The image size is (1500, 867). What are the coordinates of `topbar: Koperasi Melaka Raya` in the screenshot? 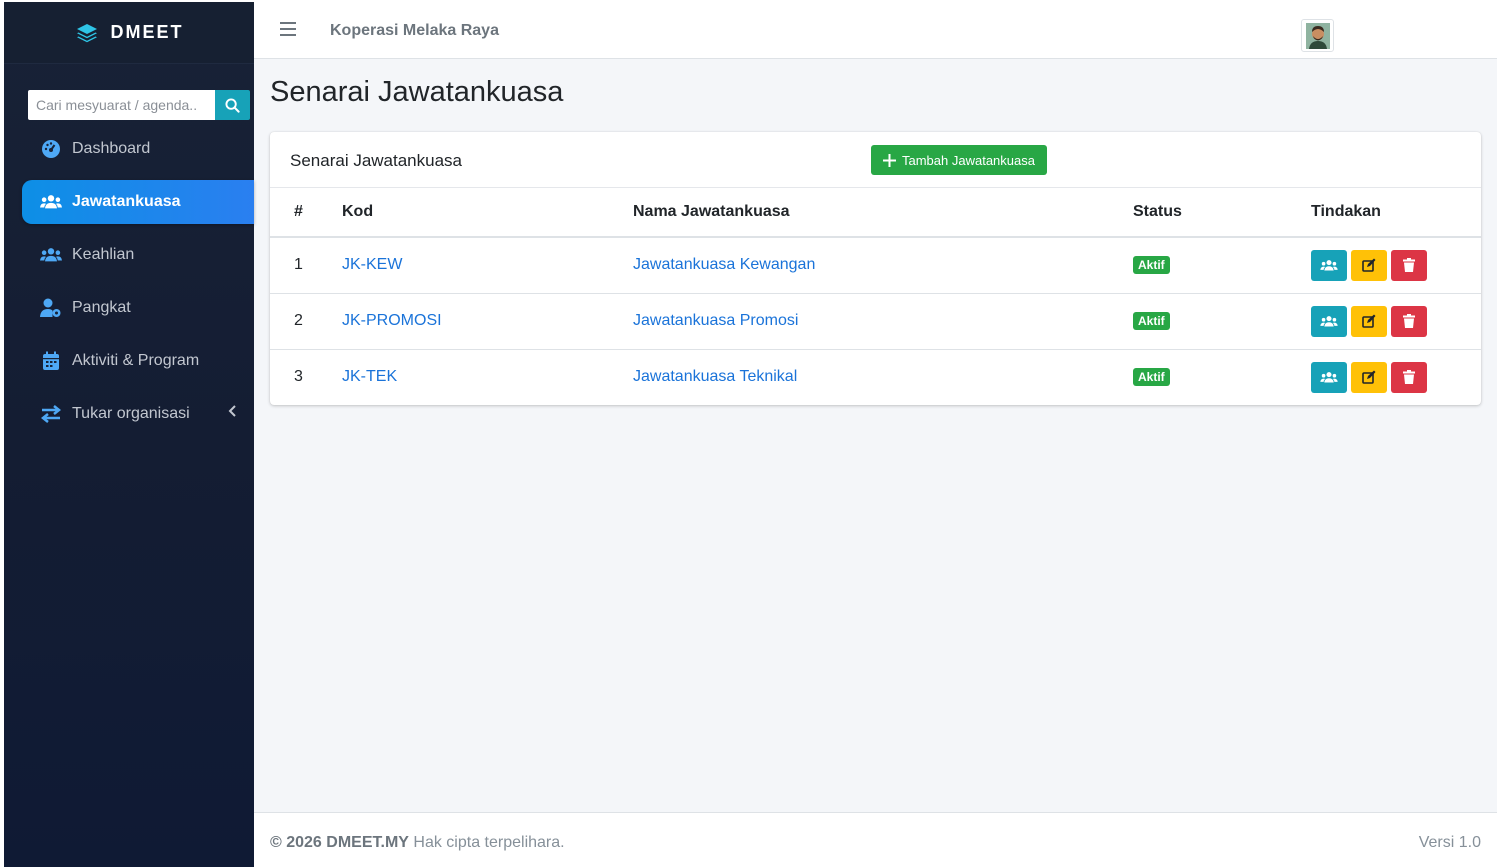 It's located at (875, 30).